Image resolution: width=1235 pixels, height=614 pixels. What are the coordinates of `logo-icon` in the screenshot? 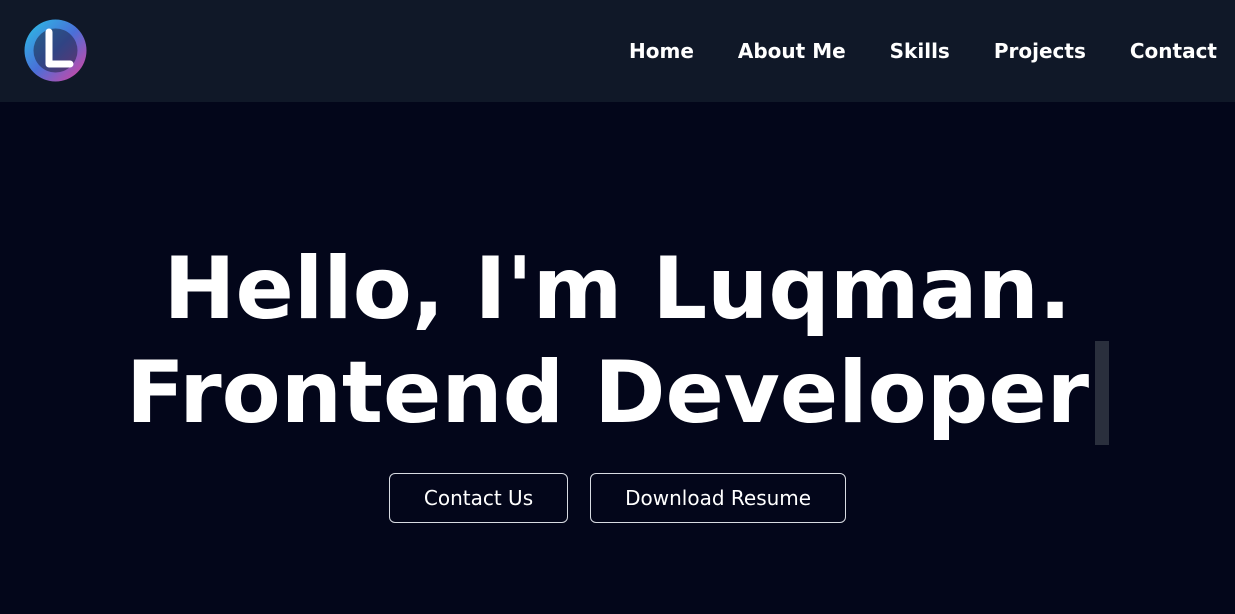 It's located at (55, 50).